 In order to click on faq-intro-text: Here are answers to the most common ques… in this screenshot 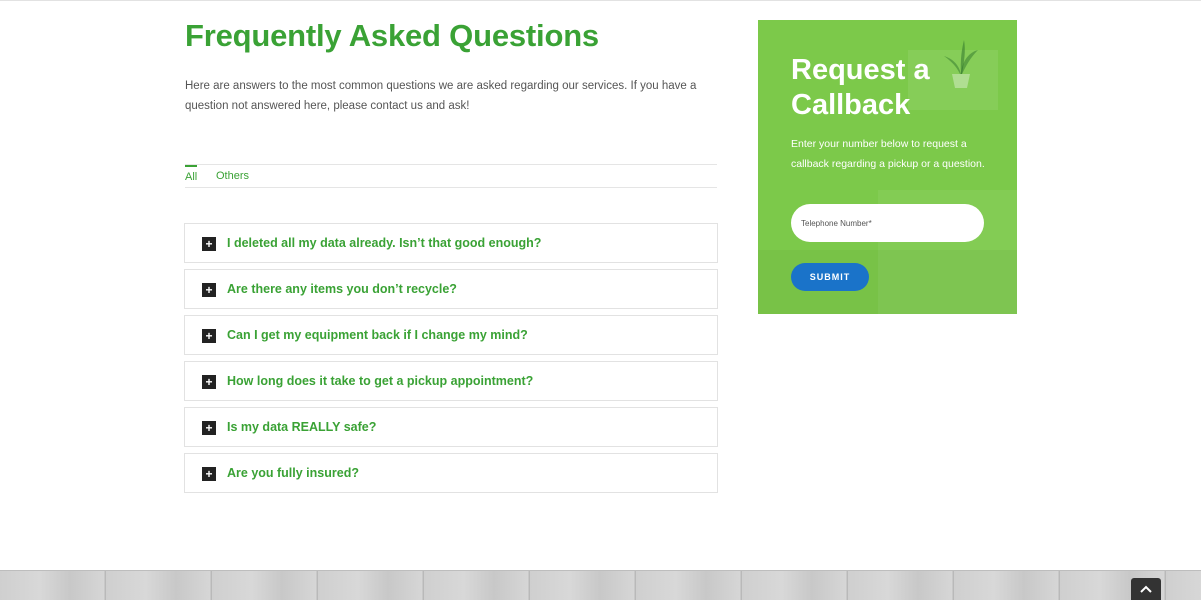, I will do `click(441, 96)`.